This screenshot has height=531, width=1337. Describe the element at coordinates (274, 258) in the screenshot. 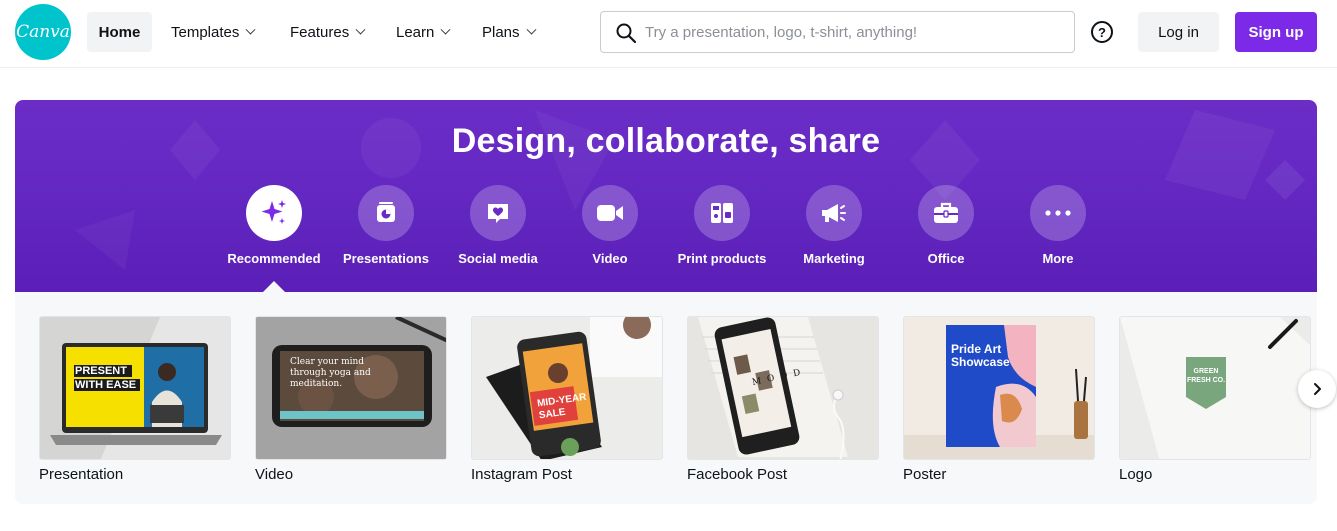

I see `category-label: Recommended` at that location.